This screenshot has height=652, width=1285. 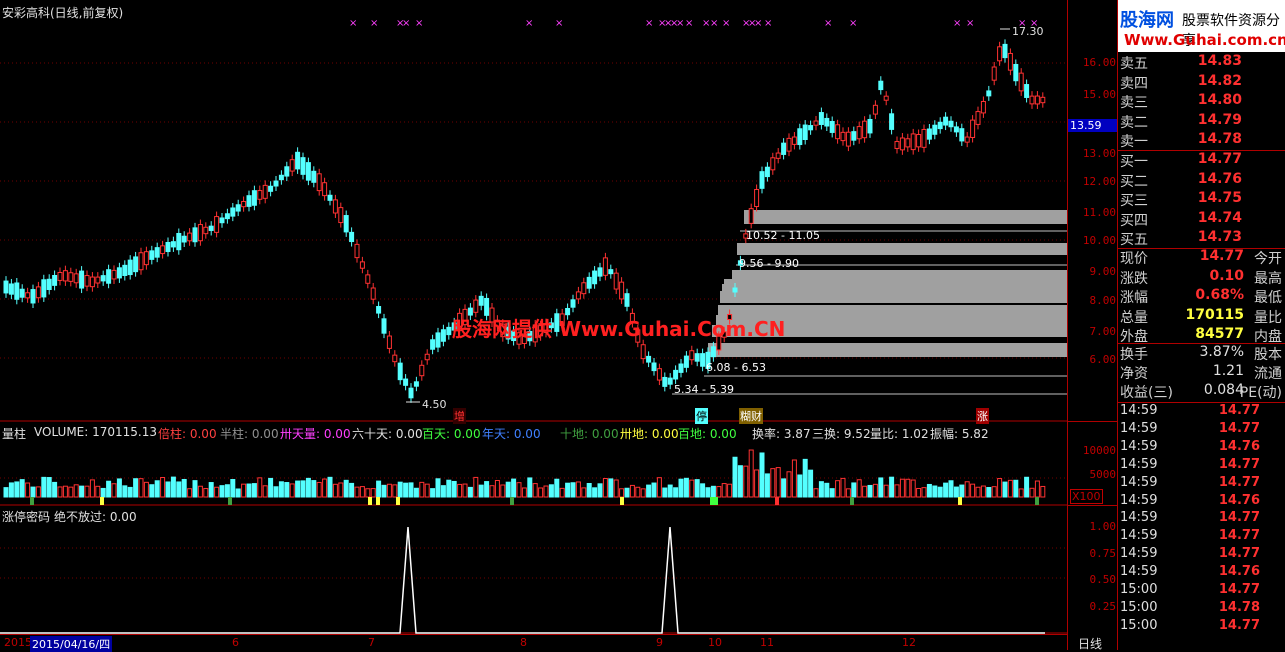 I want to click on date-axis: 2015 2015/04/16/四 6 7 8 9 10 11 12, so click(x=533, y=643).